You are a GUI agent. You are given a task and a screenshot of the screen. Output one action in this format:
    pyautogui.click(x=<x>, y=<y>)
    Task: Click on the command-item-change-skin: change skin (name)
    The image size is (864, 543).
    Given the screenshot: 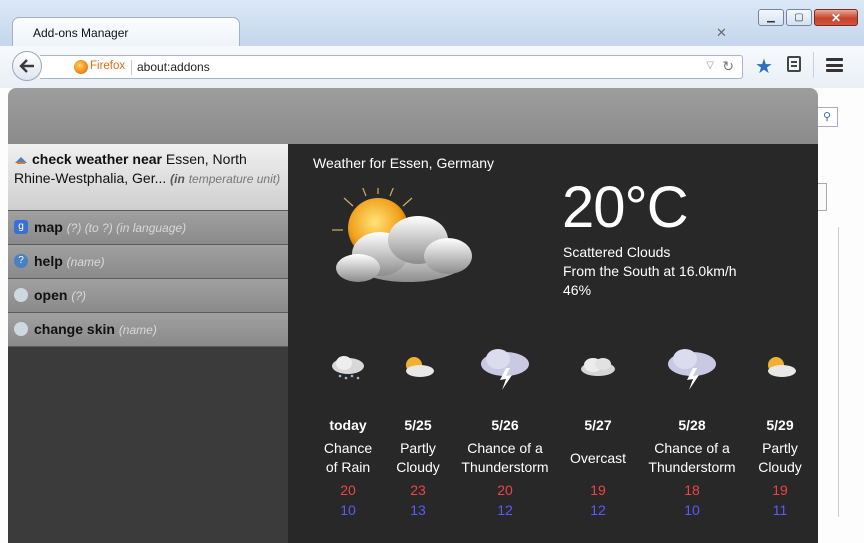 What is the action you would take?
    pyautogui.click(x=148, y=330)
    